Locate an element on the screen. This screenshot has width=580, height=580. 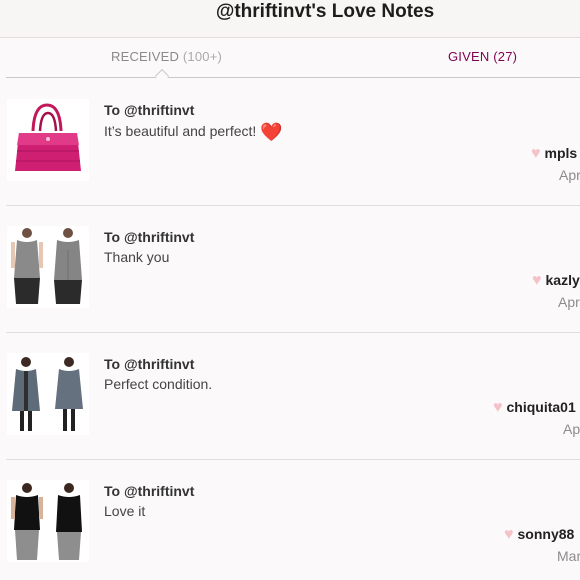
note-sender-name: mpls is located at coordinates (561, 153).